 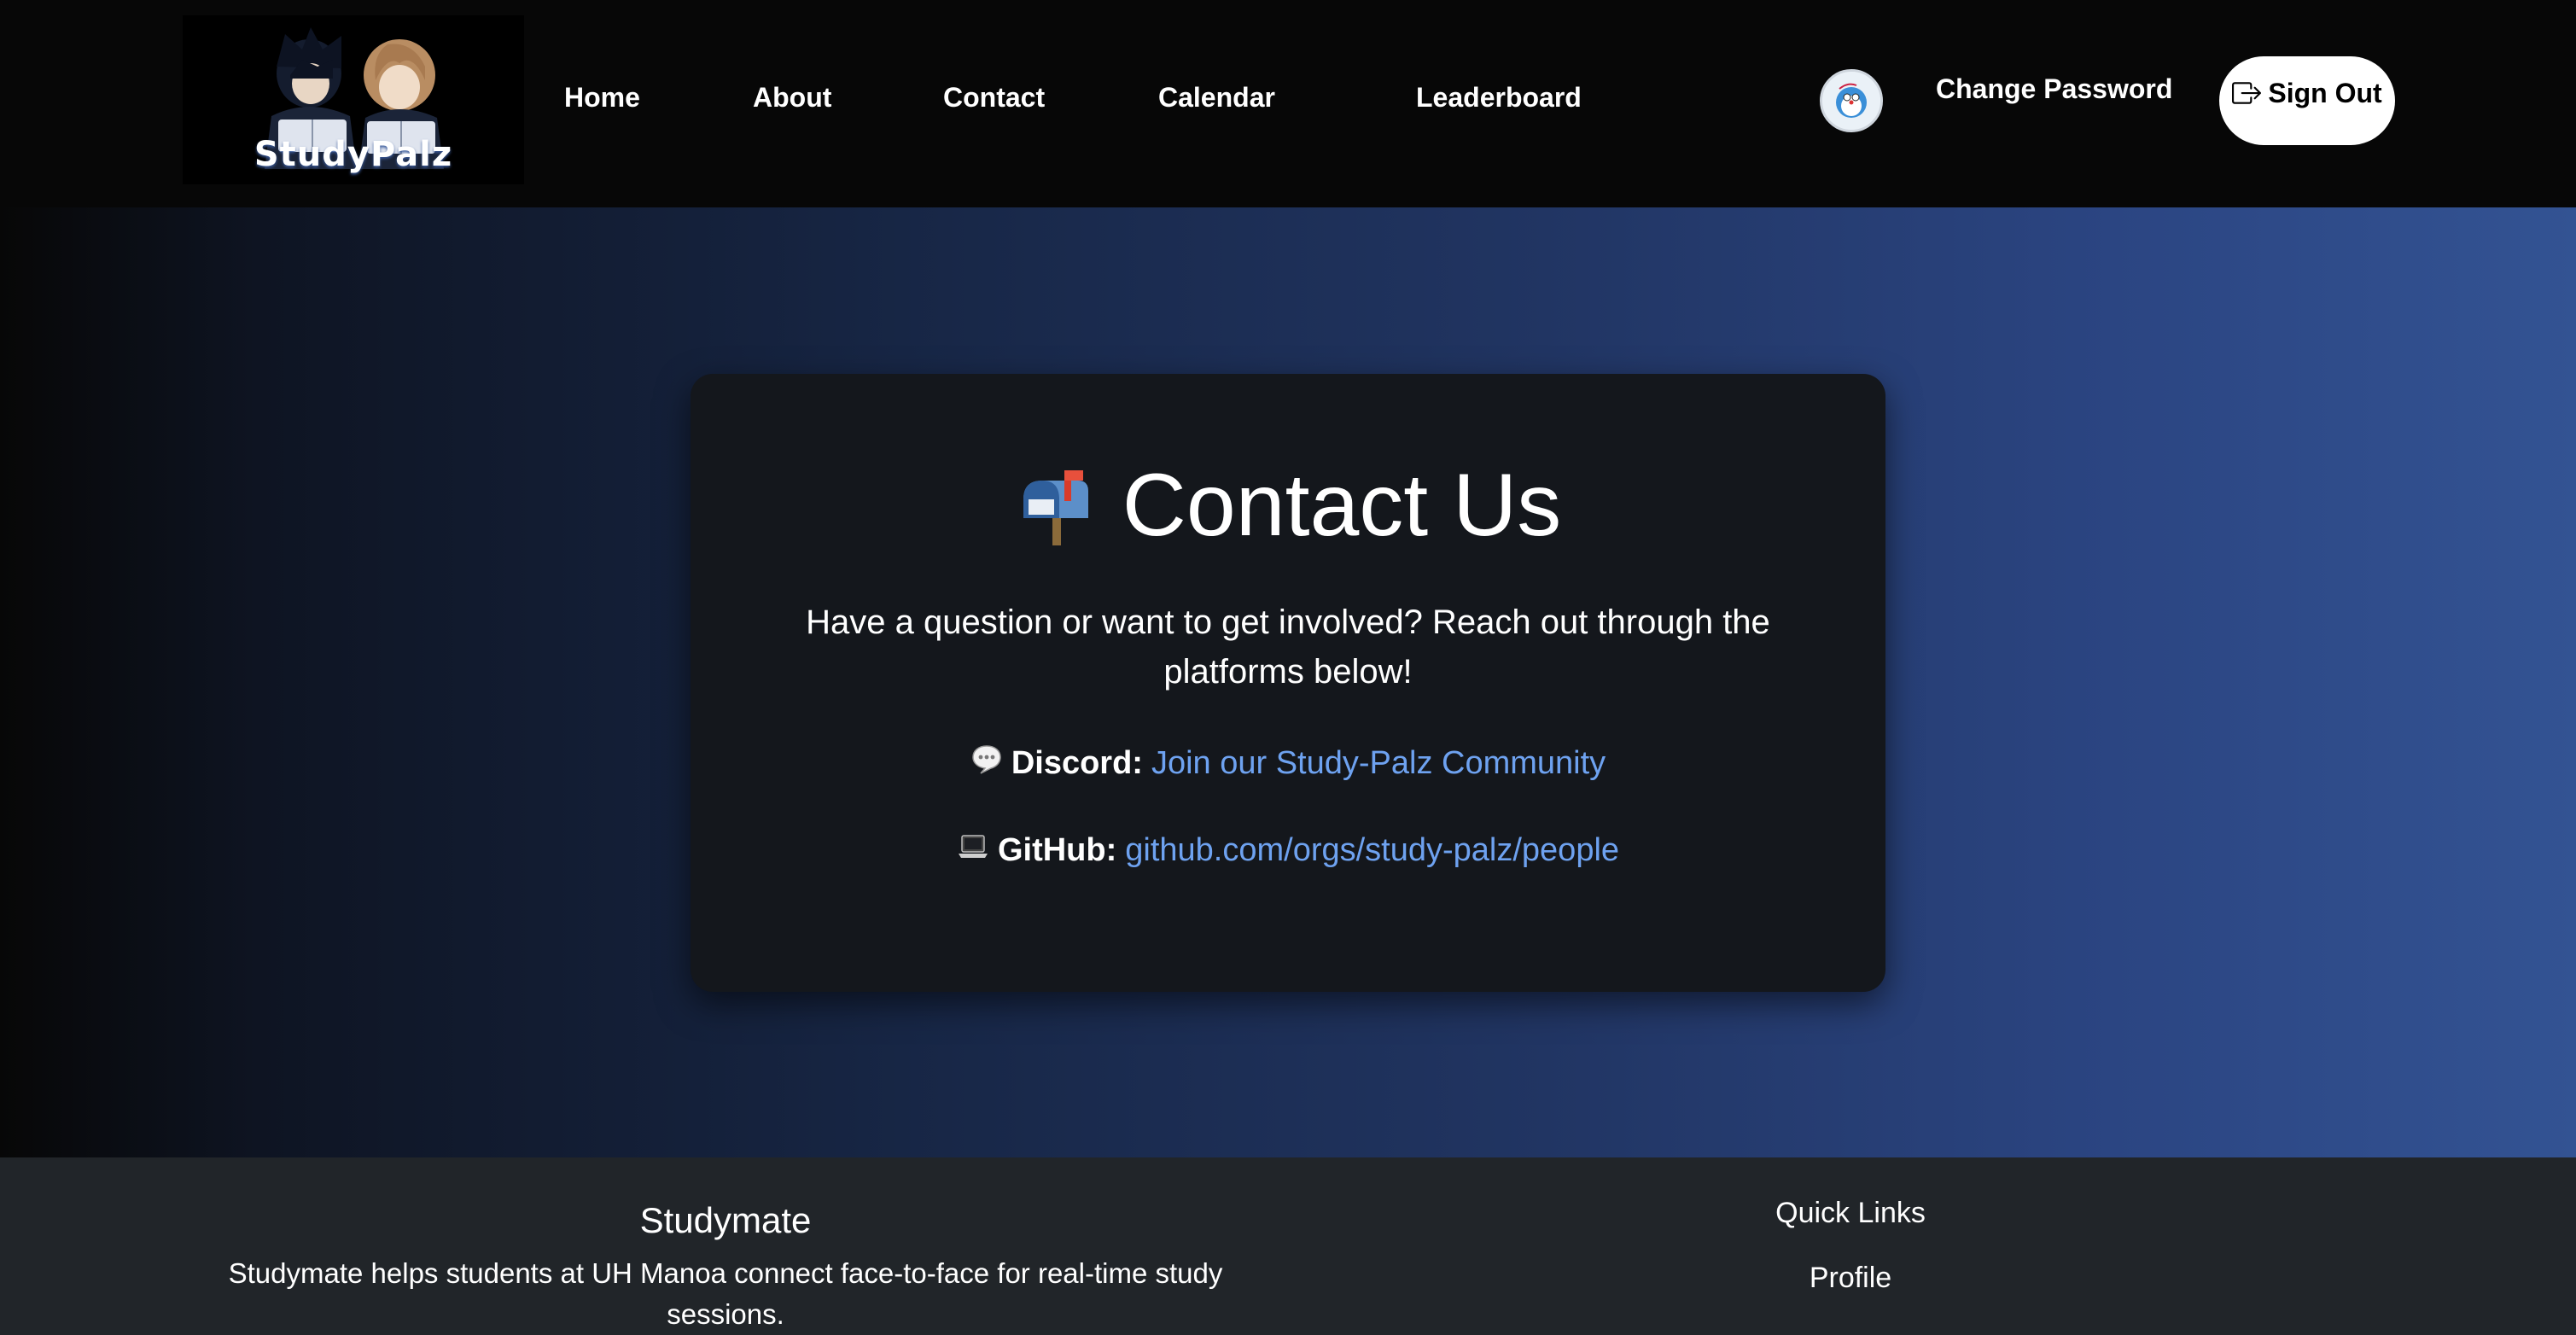 I want to click on page-title-text: Contact Us, so click(x=1342, y=505).